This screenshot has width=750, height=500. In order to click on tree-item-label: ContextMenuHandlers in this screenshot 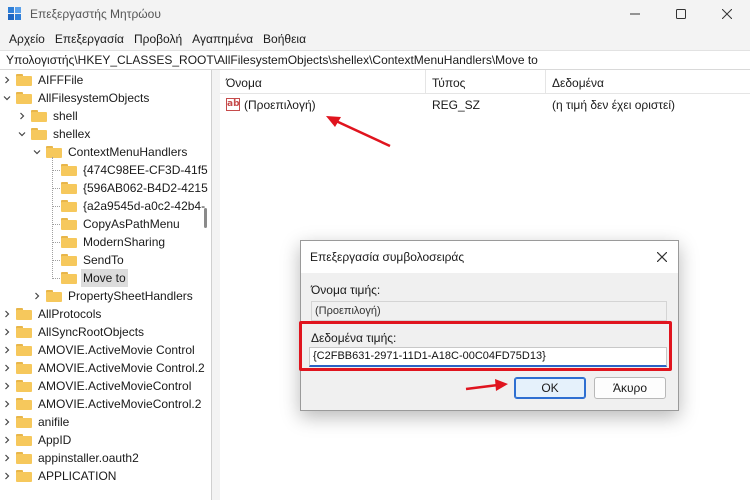, I will do `click(128, 152)`.